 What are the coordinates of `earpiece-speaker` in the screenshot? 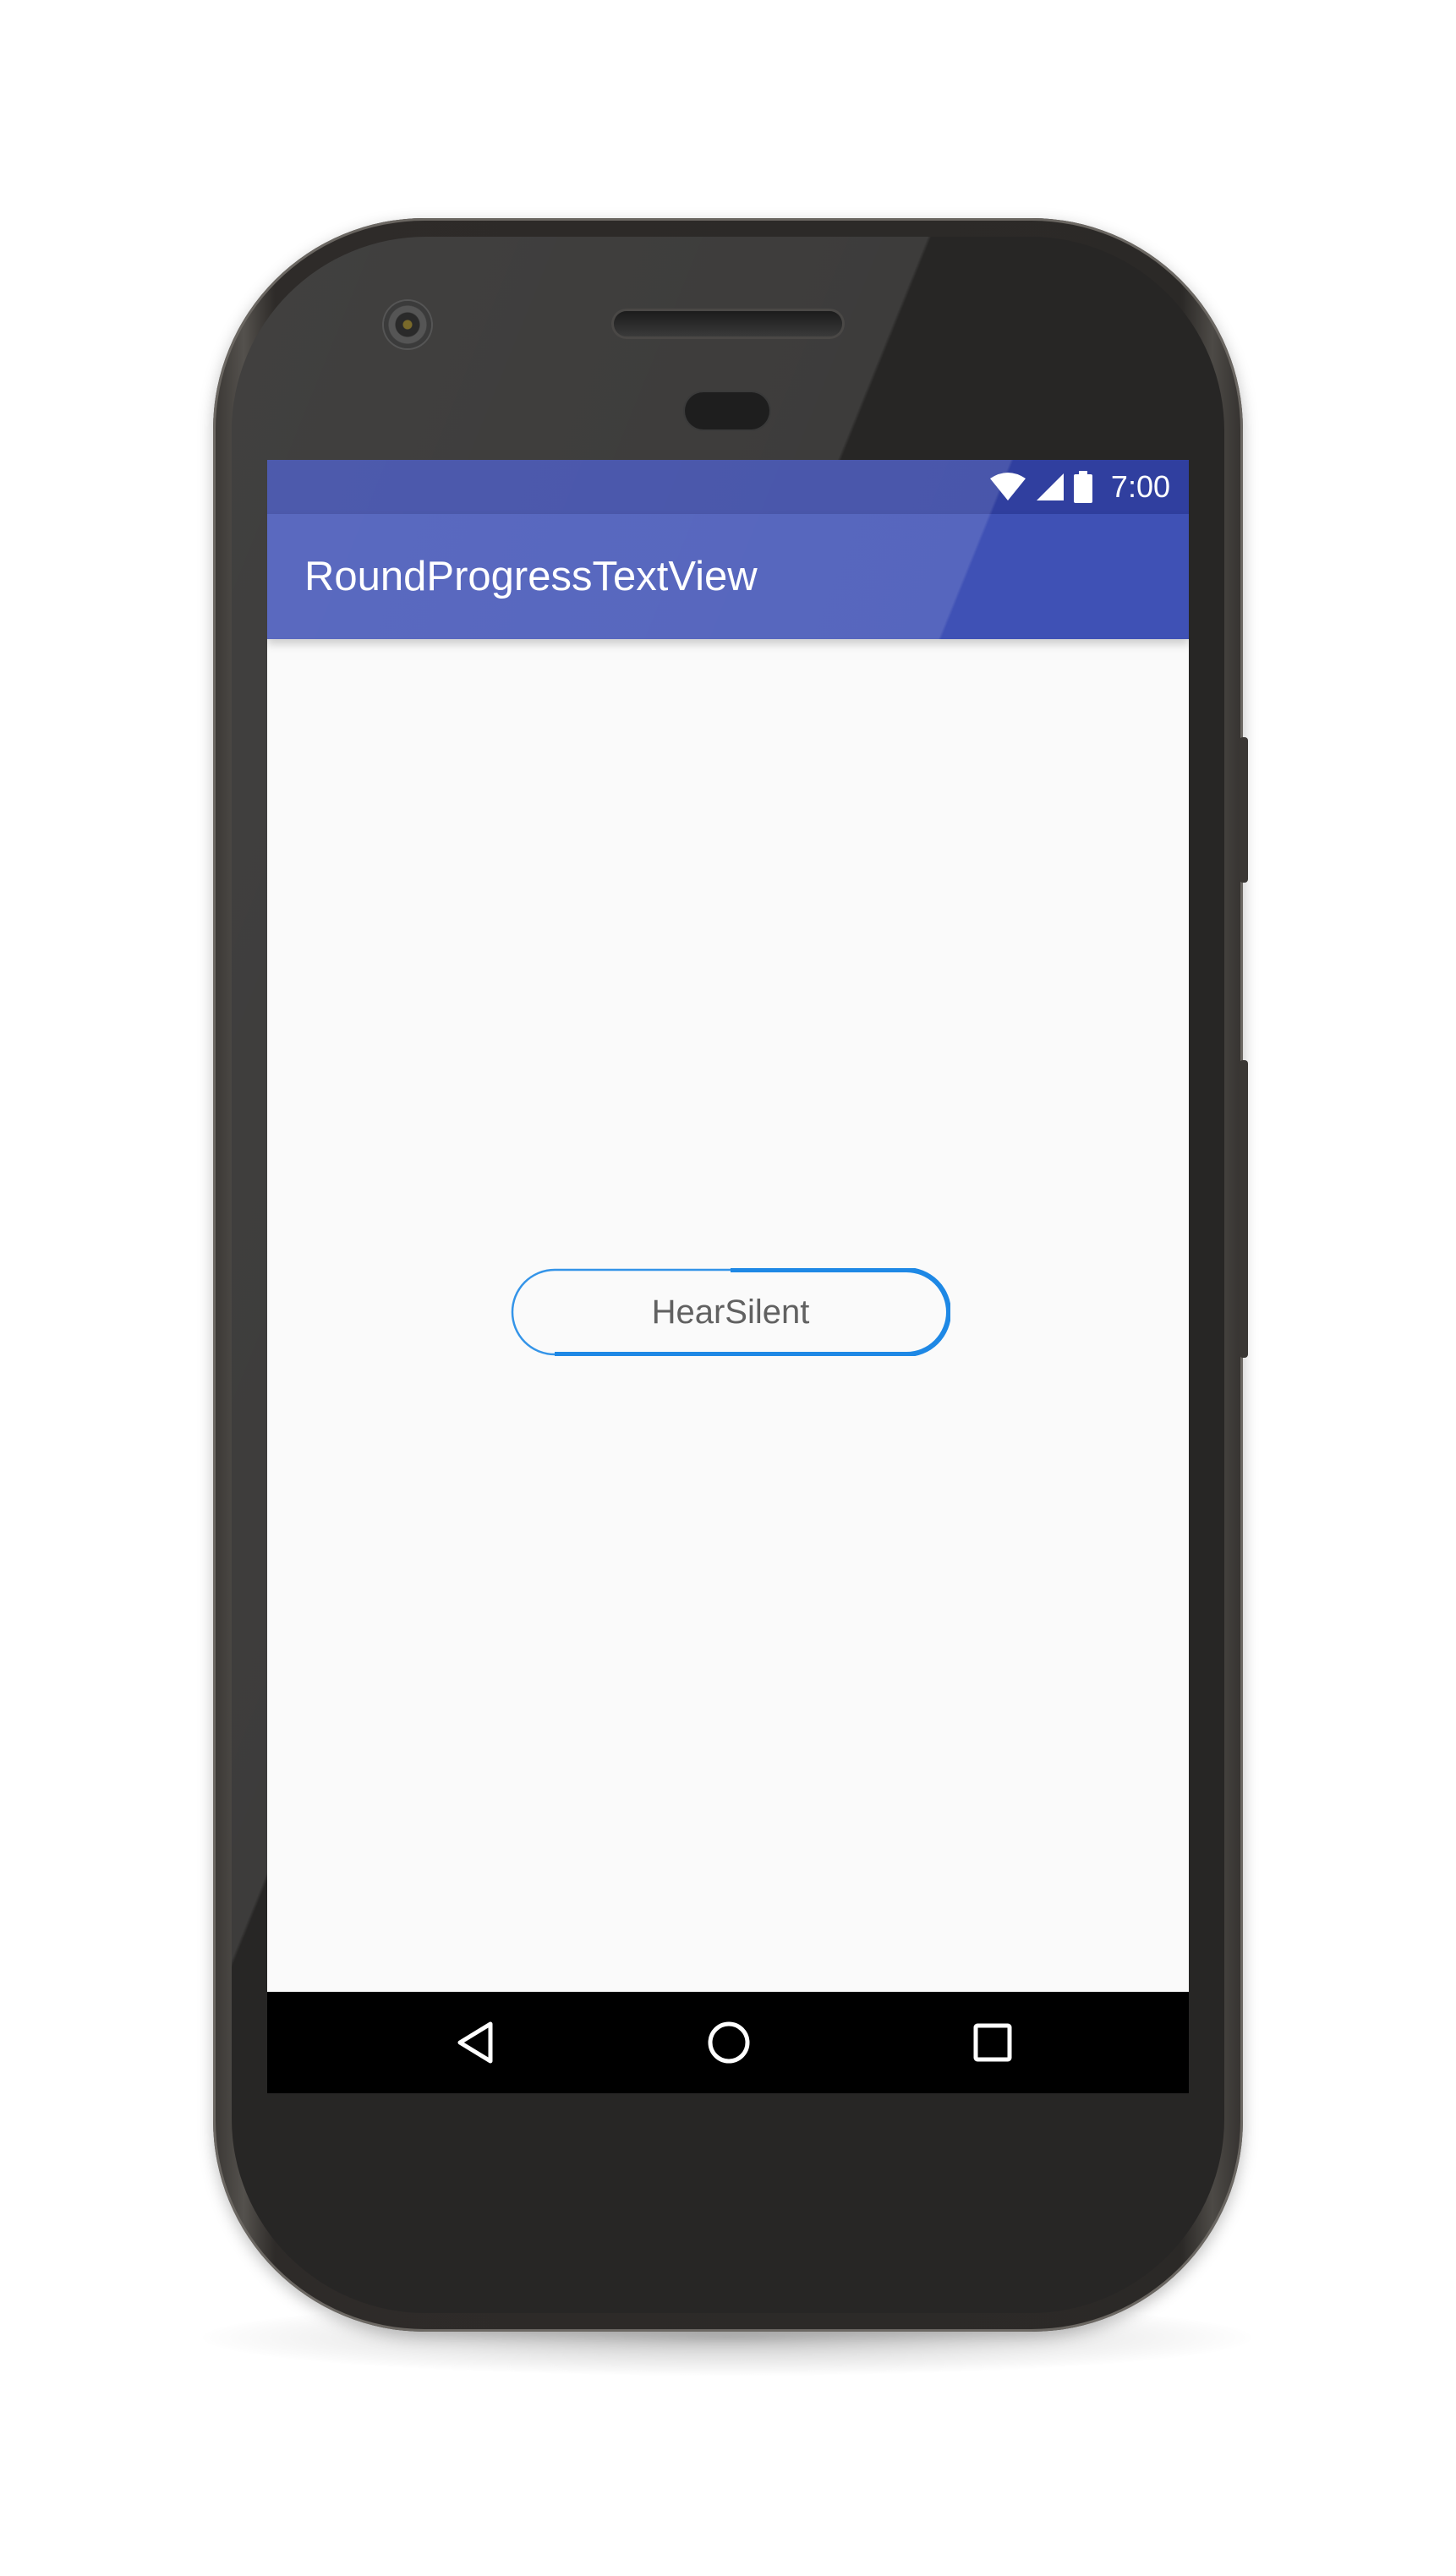 It's located at (728, 323).